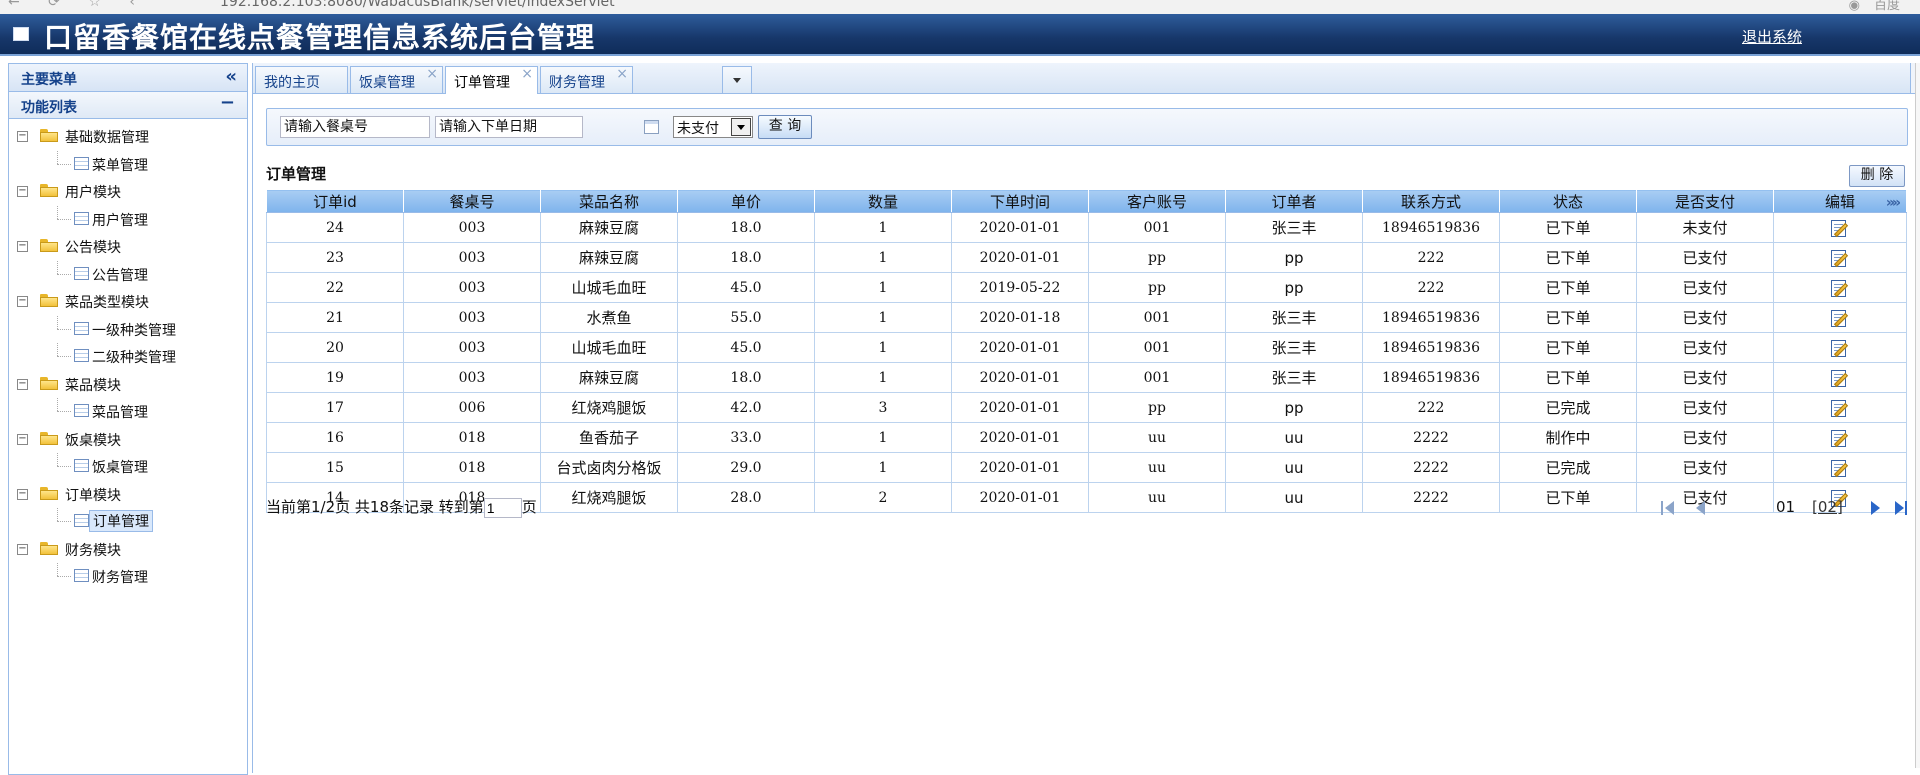  Describe the element at coordinates (134, 357) in the screenshot. I see `tree-item-label: 二级种类管理` at that location.